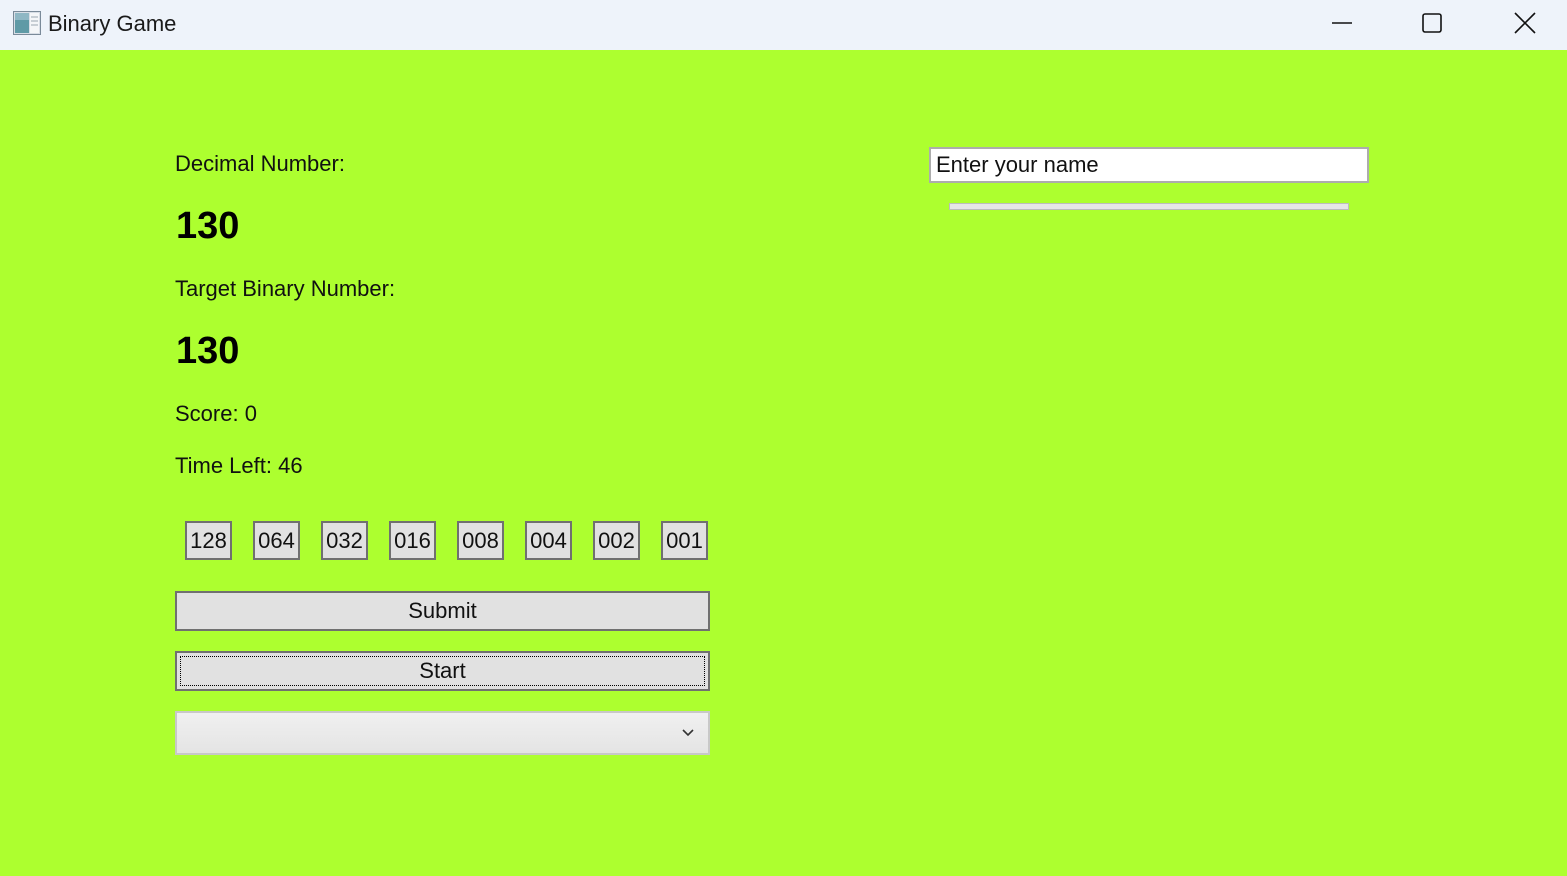 The image size is (1567, 876). Describe the element at coordinates (548, 540) in the screenshot. I see `bit-button-004: 004` at that location.